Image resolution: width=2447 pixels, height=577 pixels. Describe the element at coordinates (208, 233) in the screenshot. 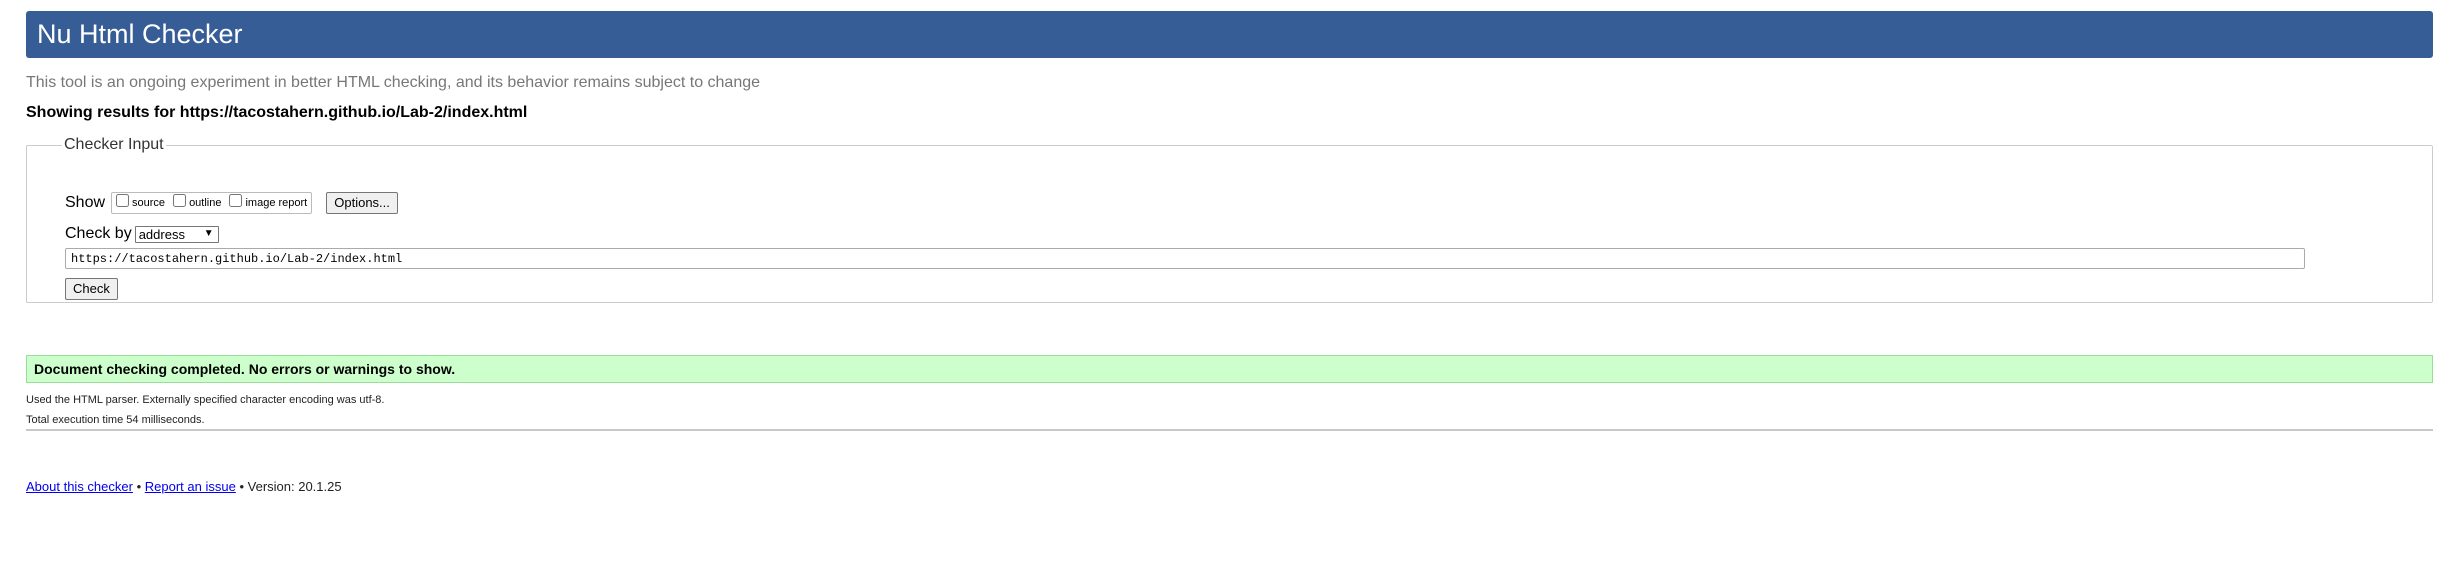

I see `dropdown-arrow-icon: ▼` at that location.